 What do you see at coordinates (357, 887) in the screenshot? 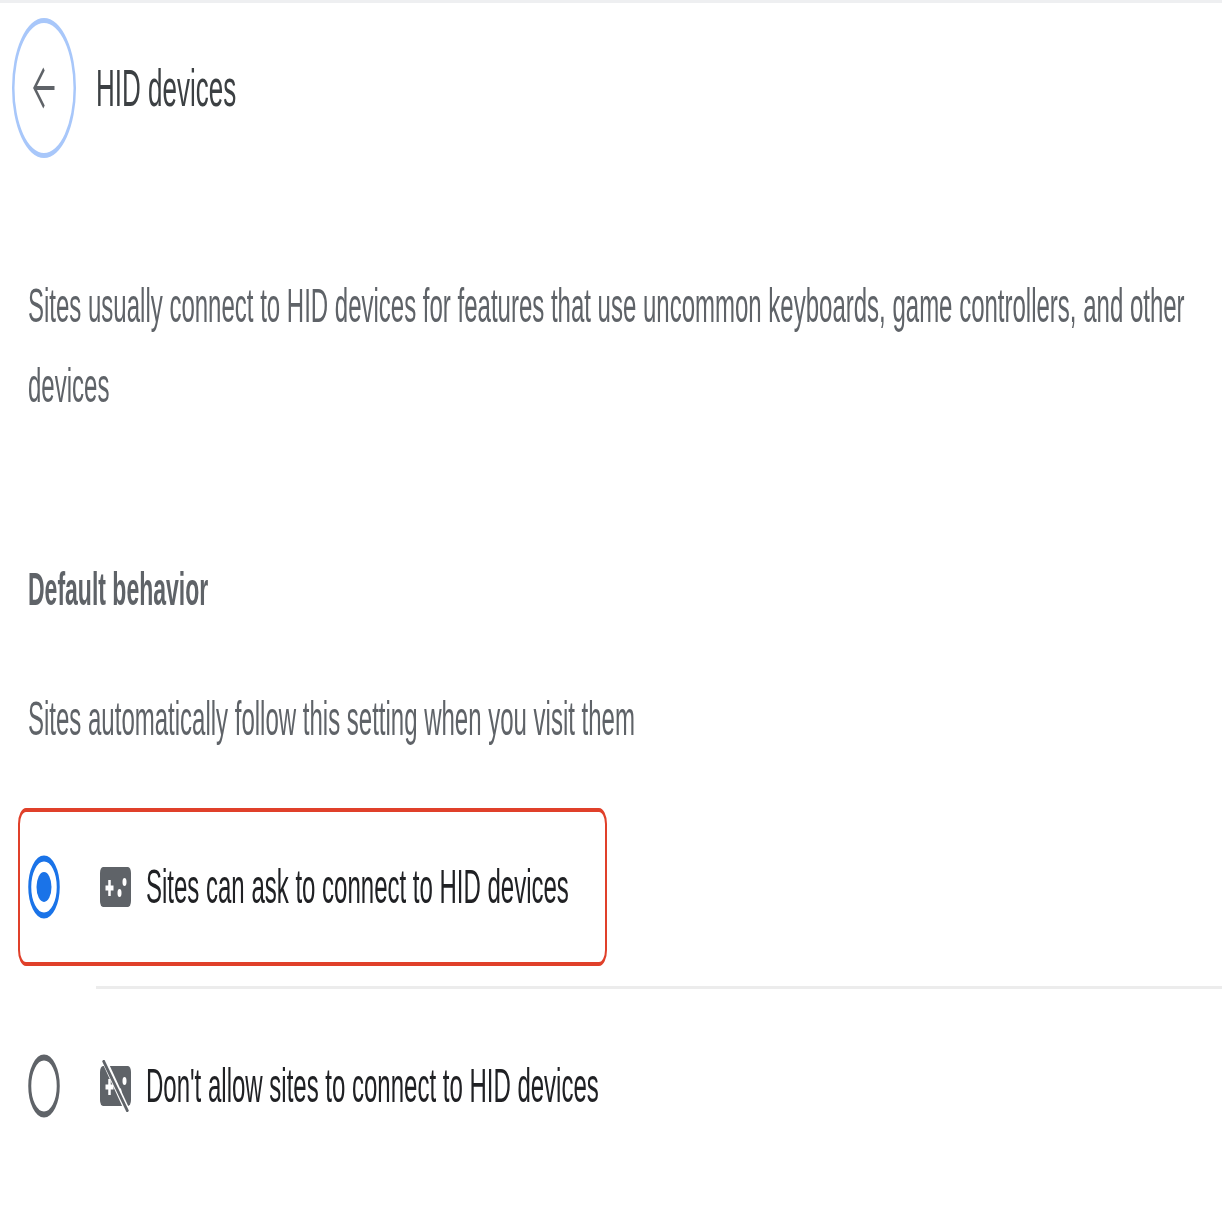
I see `option-label: Sites can ask to connect to HID devices` at bounding box center [357, 887].